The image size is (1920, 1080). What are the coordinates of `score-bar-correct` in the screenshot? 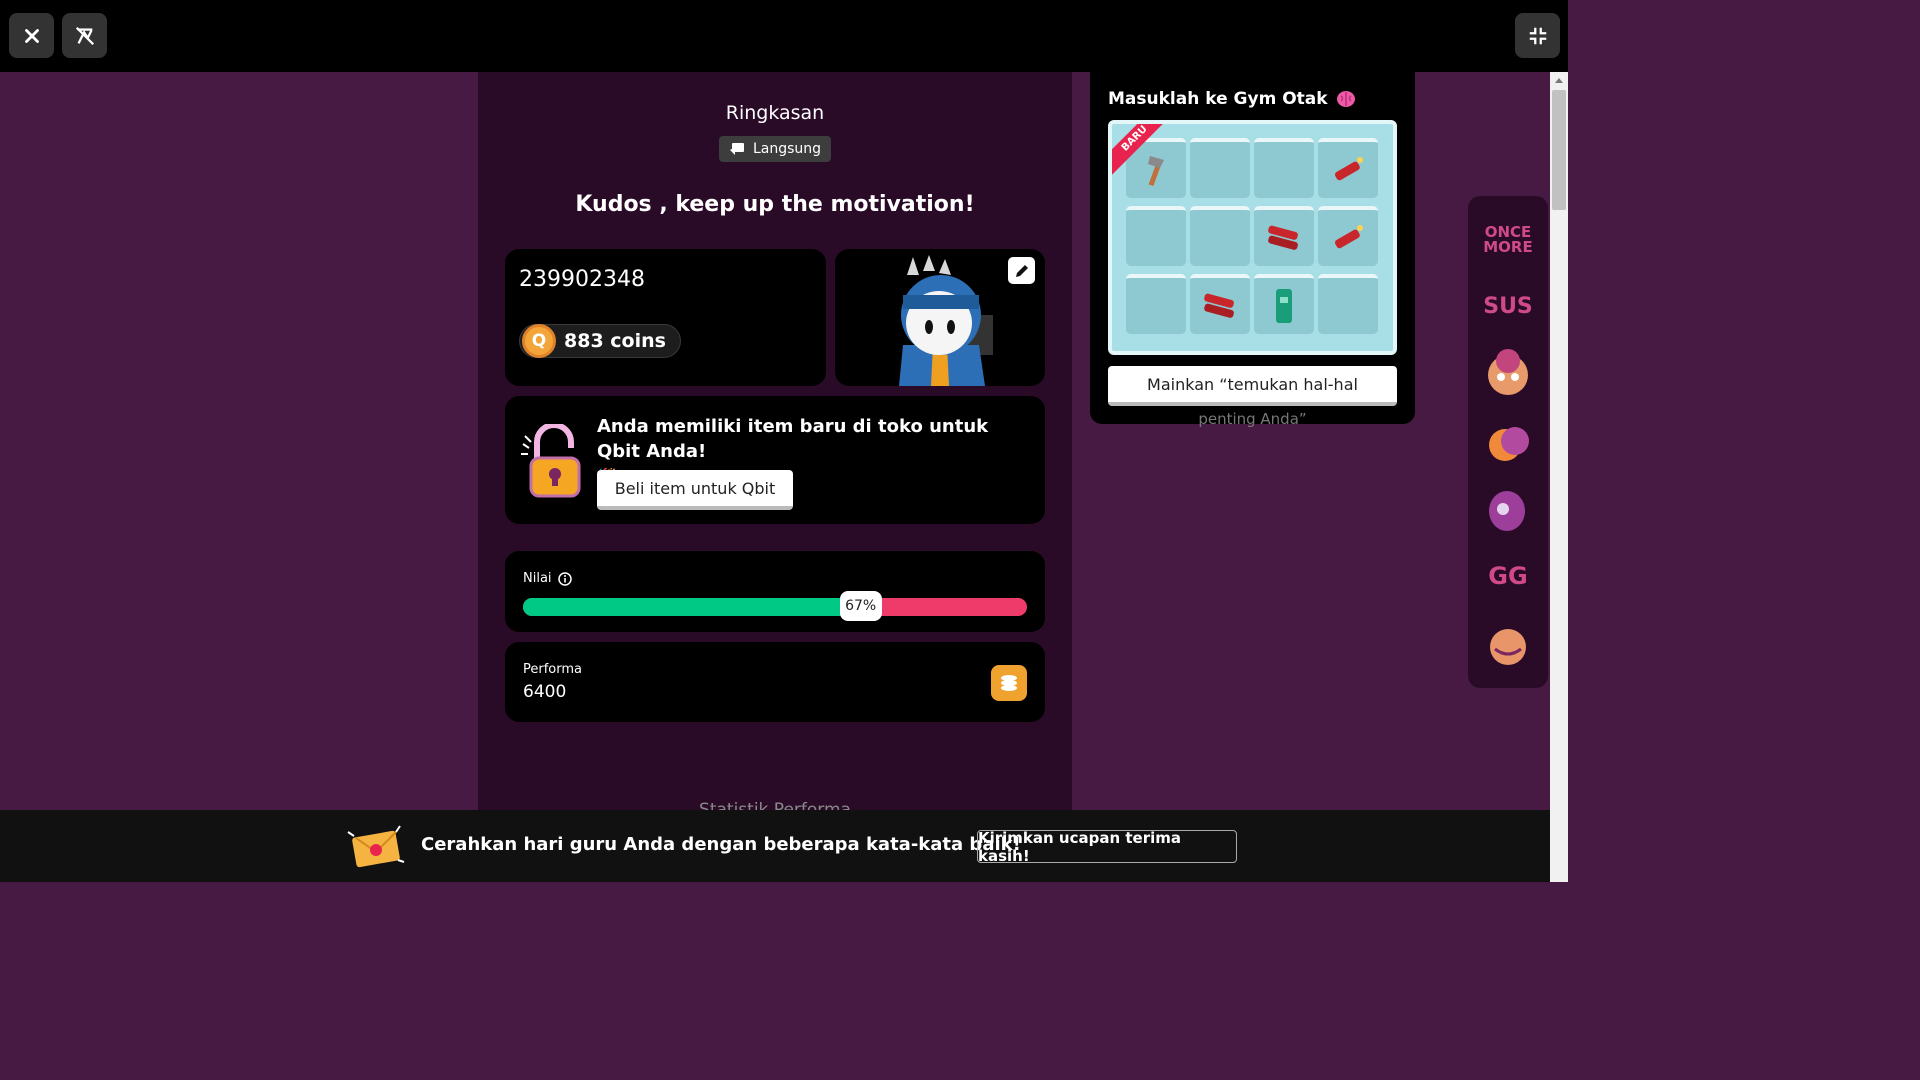 It's located at (692, 607).